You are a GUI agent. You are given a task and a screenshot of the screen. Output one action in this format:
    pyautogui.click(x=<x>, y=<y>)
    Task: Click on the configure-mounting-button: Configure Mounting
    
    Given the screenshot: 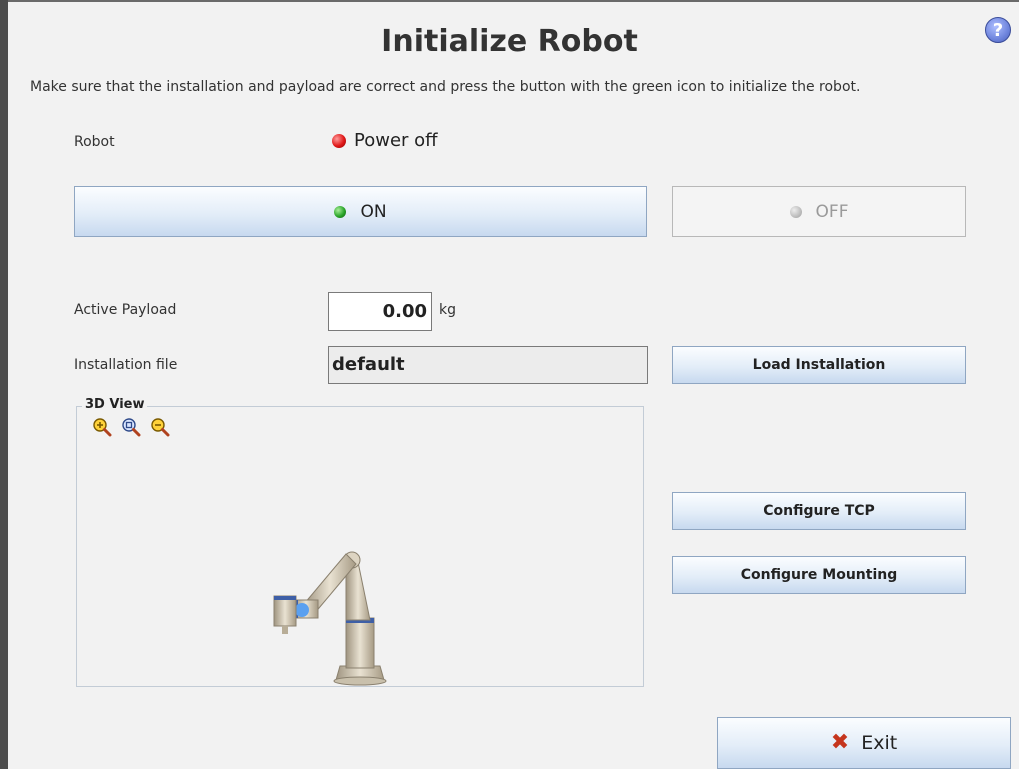 What is the action you would take?
    pyautogui.click(x=819, y=575)
    